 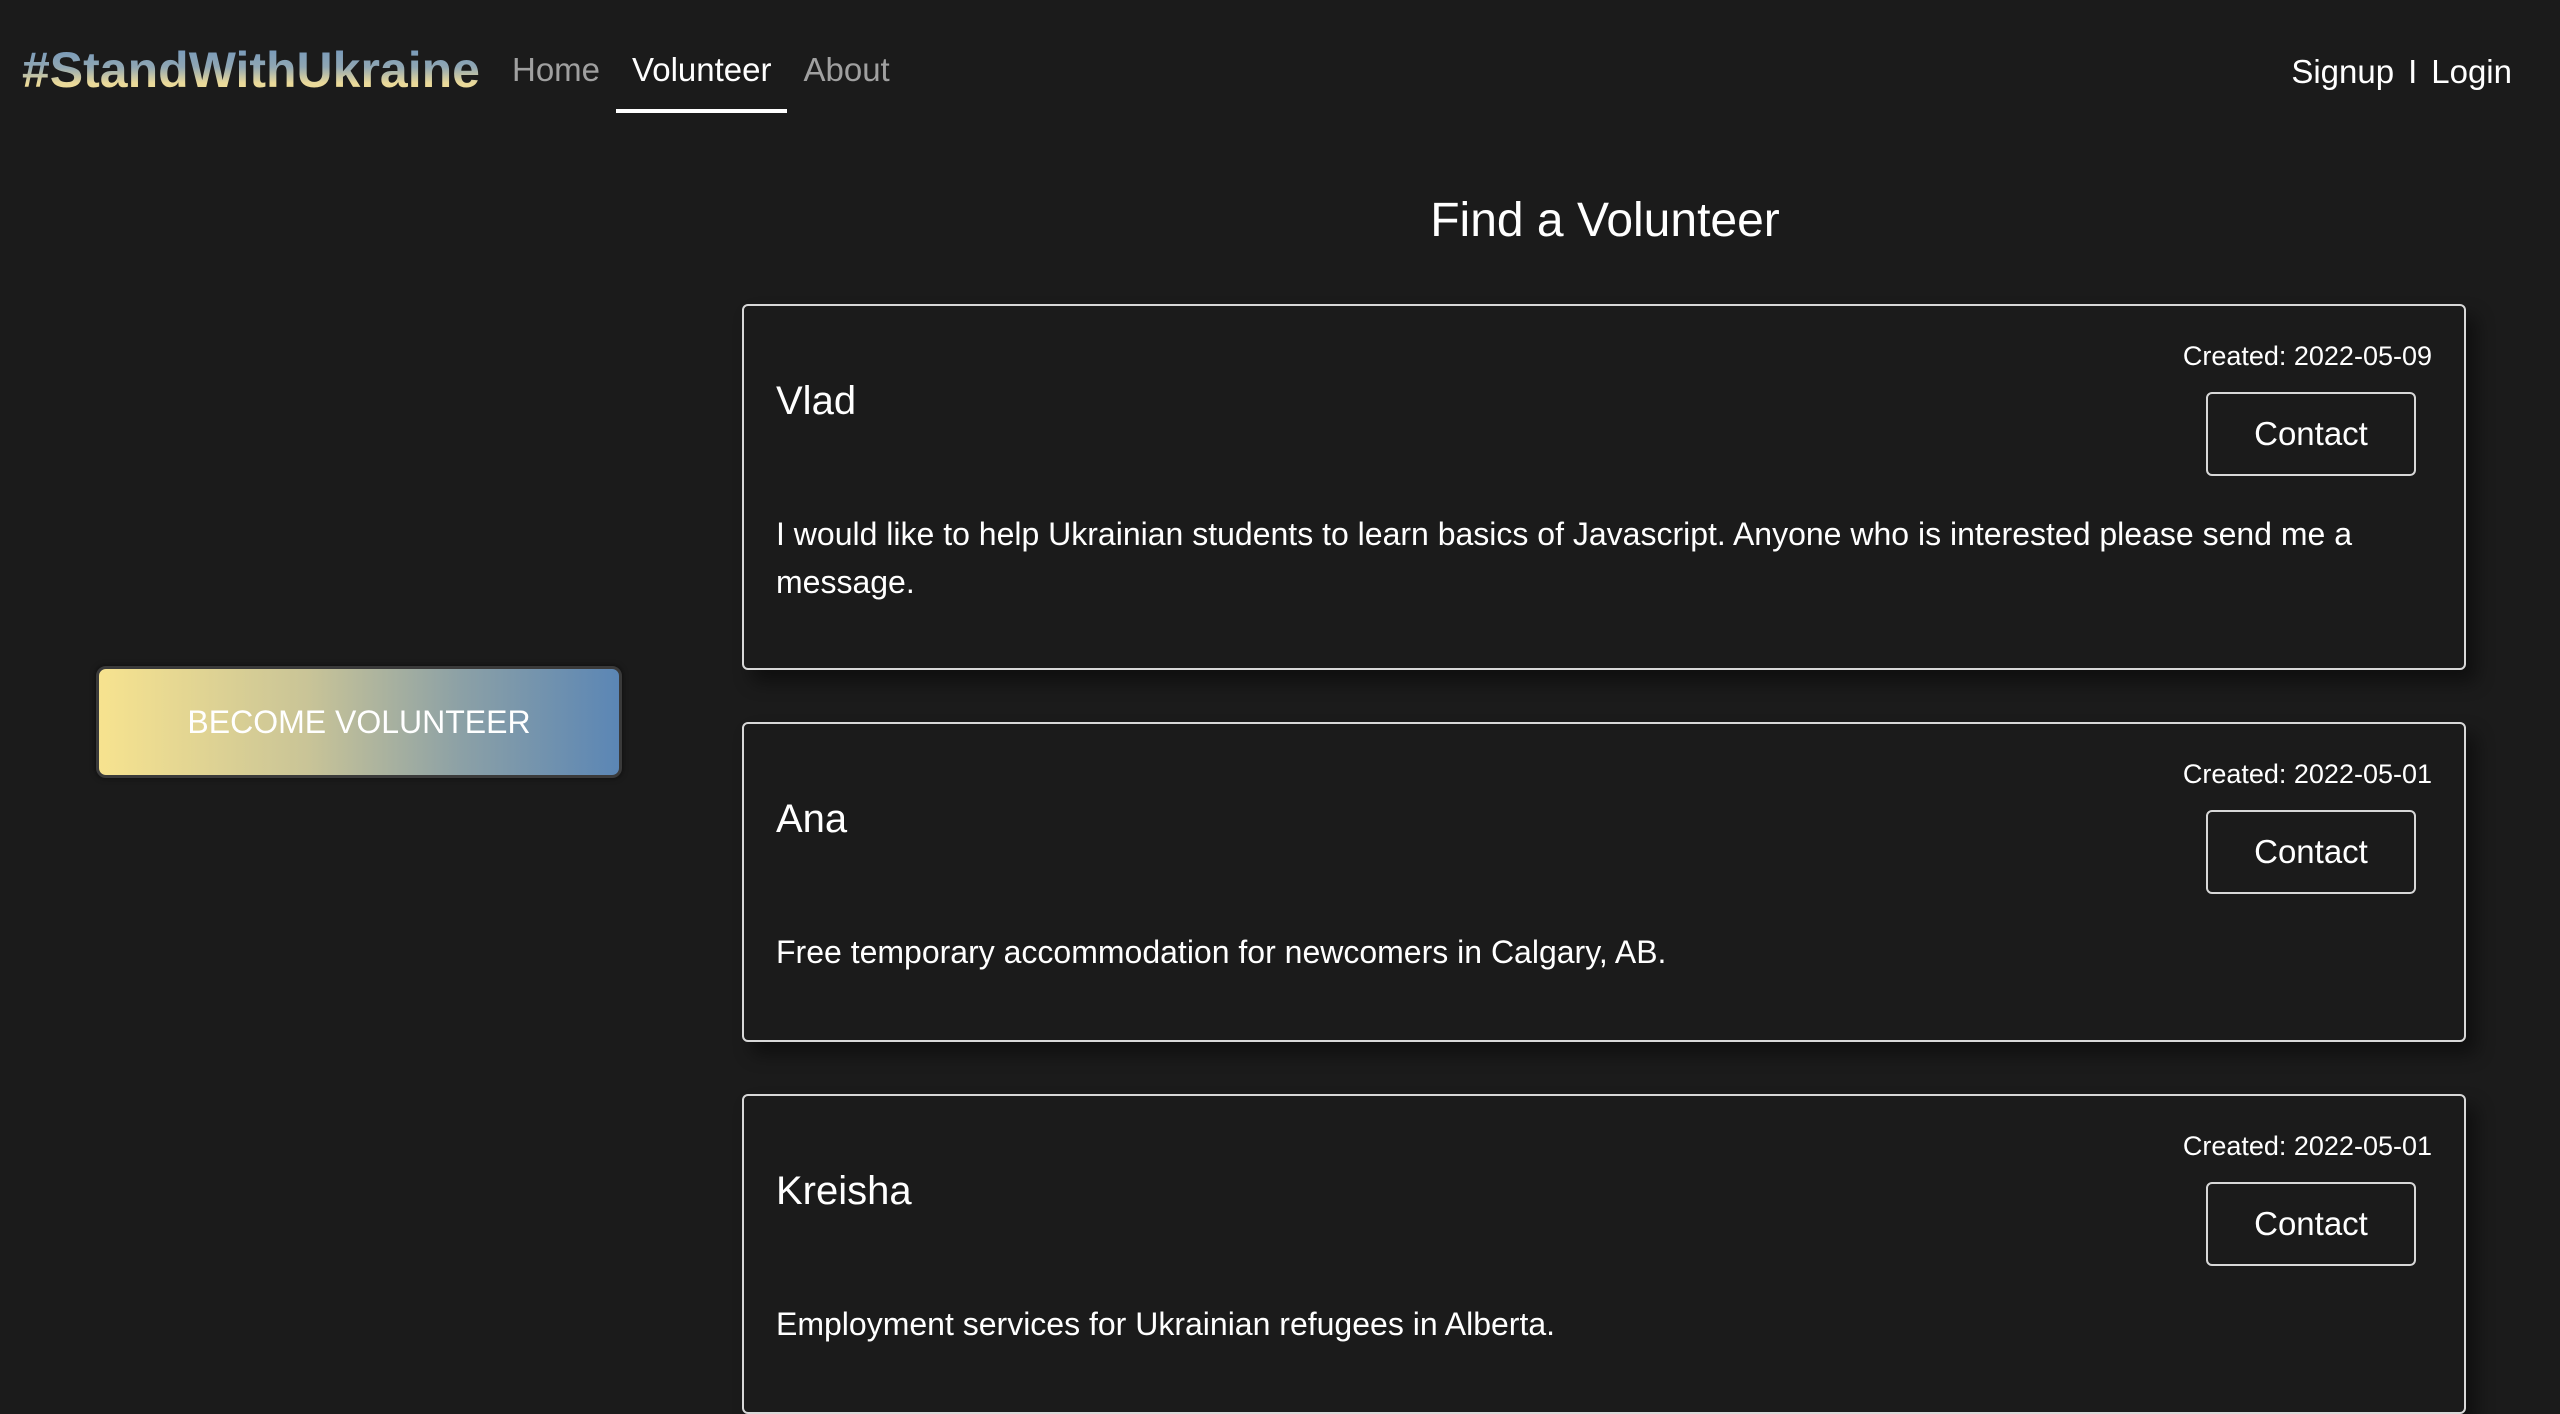 What do you see at coordinates (812, 819) in the screenshot?
I see `volunteer-name: Ana` at bounding box center [812, 819].